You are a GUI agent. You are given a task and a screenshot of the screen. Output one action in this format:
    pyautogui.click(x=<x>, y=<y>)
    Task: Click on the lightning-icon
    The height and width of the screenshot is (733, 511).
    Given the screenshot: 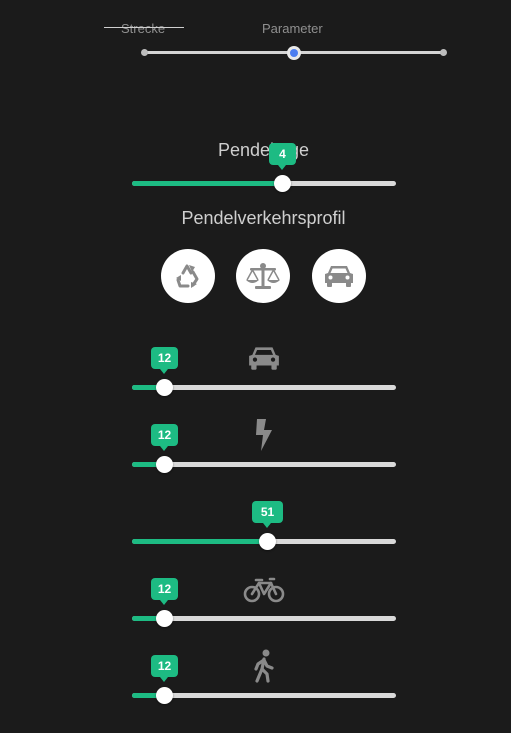 What is the action you would take?
    pyautogui.click(x=264, y=435)
    